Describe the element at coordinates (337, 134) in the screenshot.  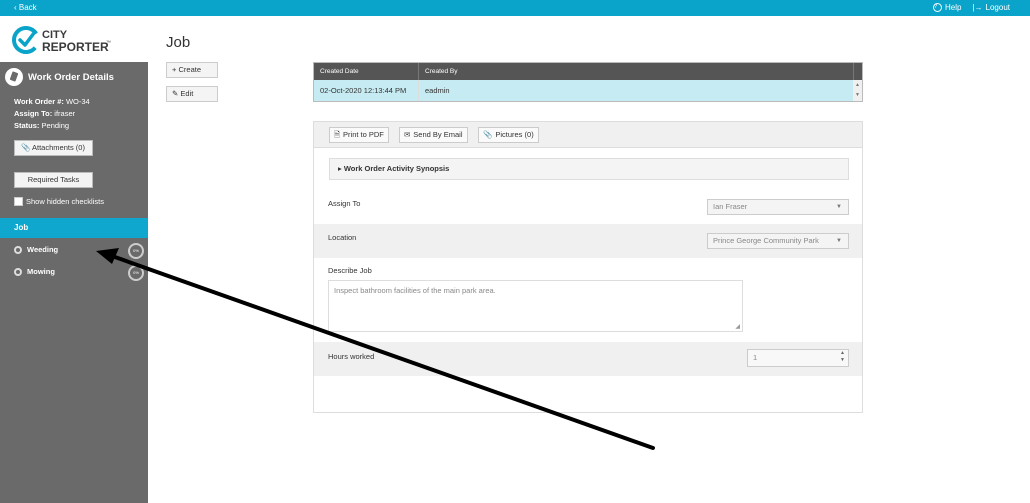
I see `document-icon: 🗎` at that location.